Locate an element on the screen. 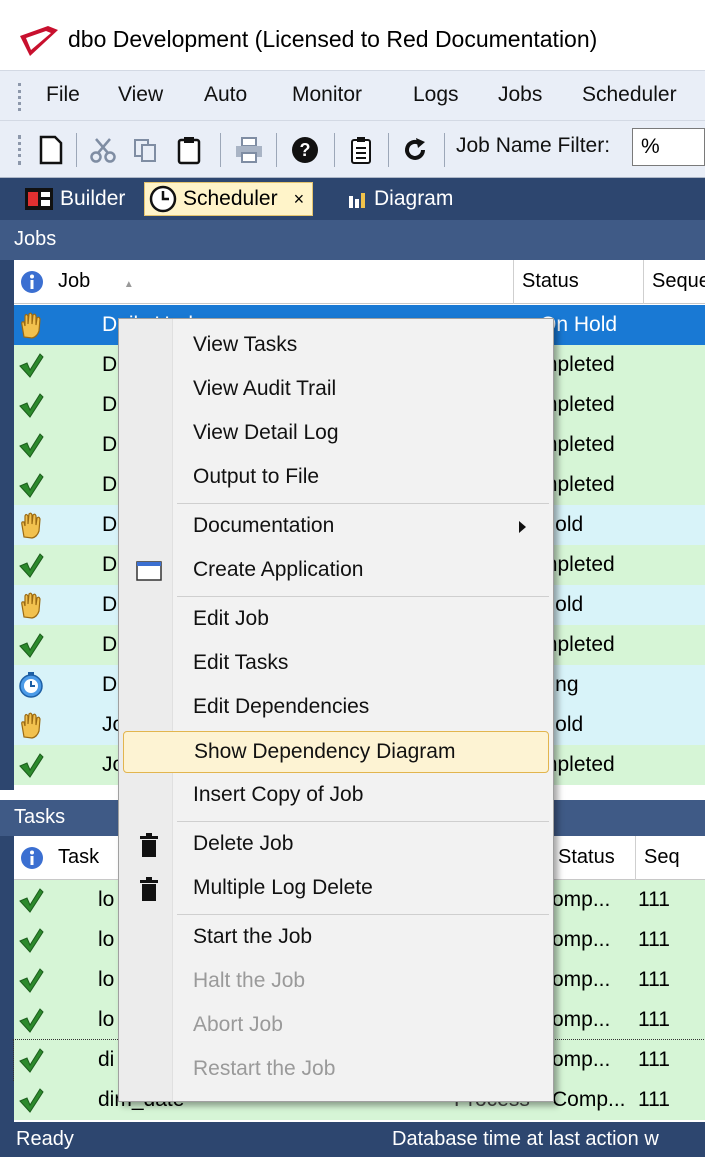 The width and height of the screenshot is (705, 1157). tab-builder: Builder is located at coordinates (74, 199).